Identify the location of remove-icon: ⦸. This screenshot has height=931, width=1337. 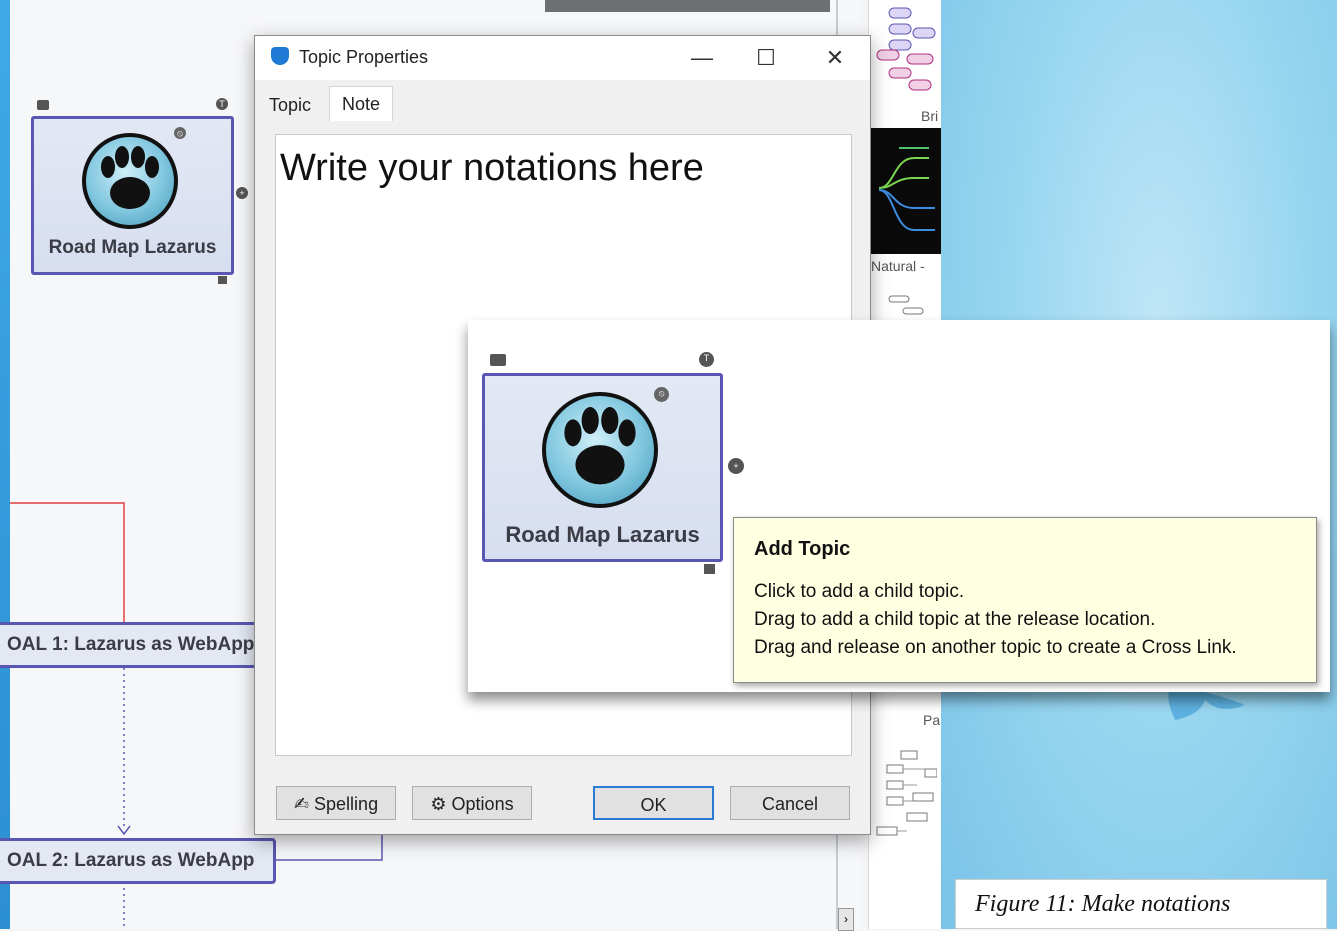
(180, 133).